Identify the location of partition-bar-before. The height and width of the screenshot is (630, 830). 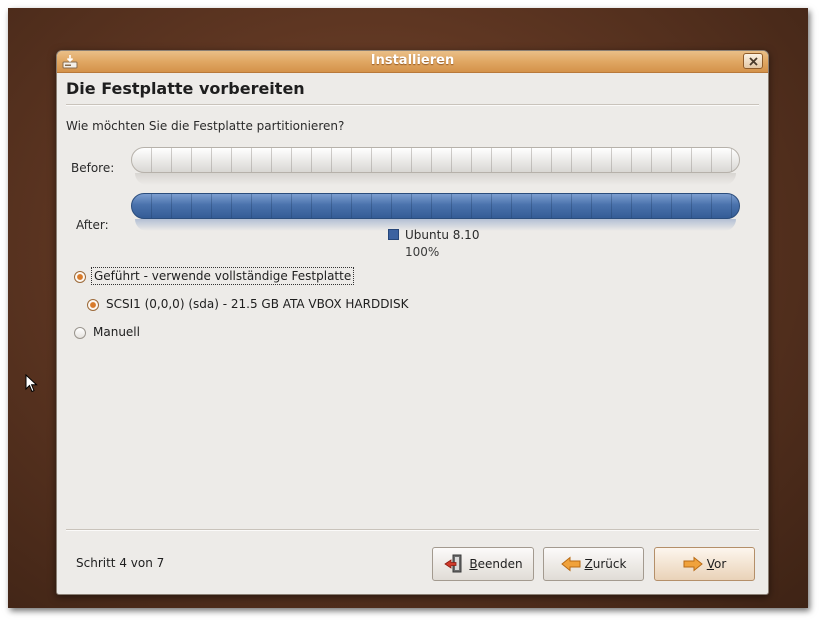
(435, 160).